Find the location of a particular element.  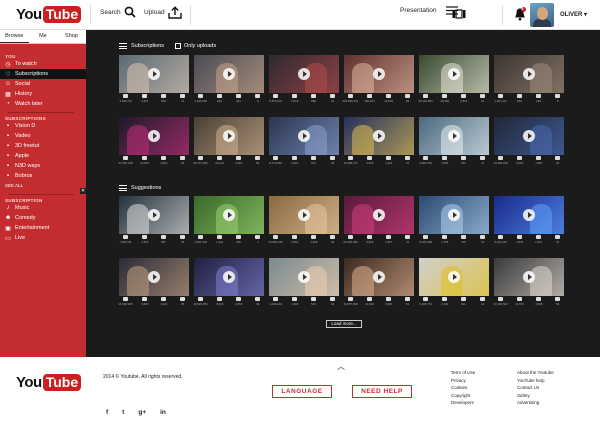

footer-link: Contact Us is located at coordinates (535, 387).